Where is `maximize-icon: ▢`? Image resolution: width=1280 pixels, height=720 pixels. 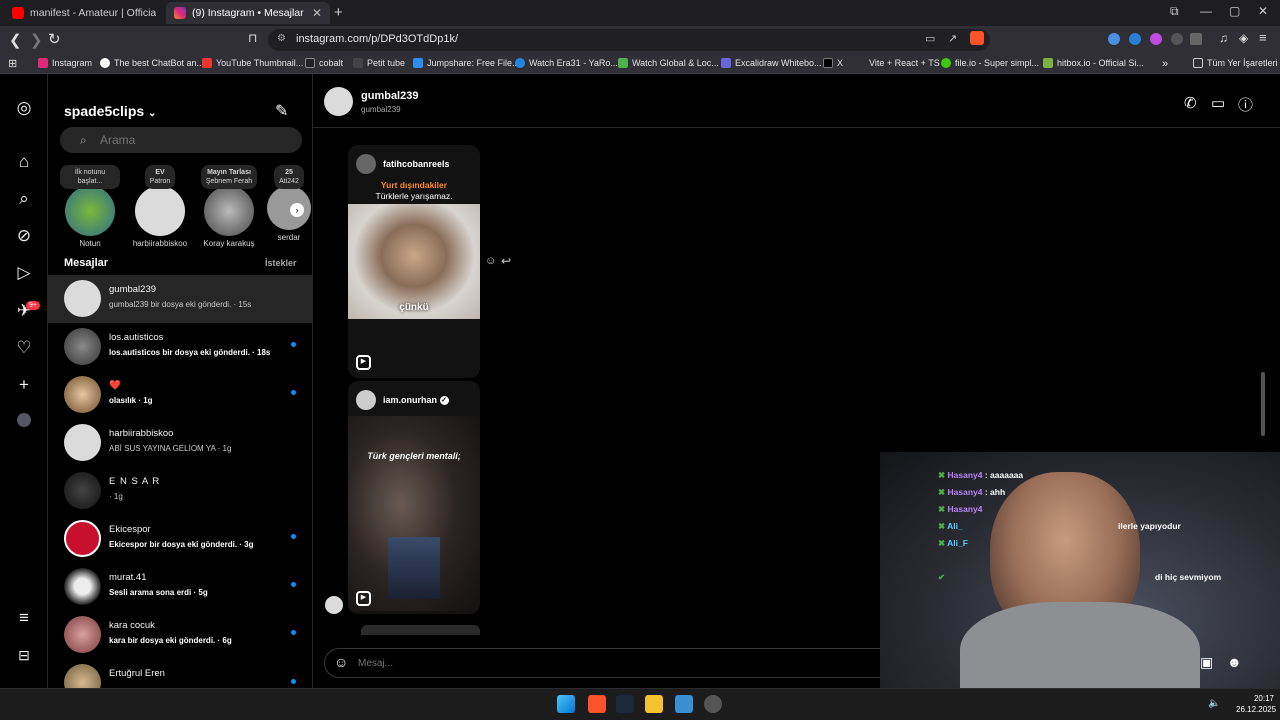
maximize-icon: ▢ is located at coordinates (1234, 11).